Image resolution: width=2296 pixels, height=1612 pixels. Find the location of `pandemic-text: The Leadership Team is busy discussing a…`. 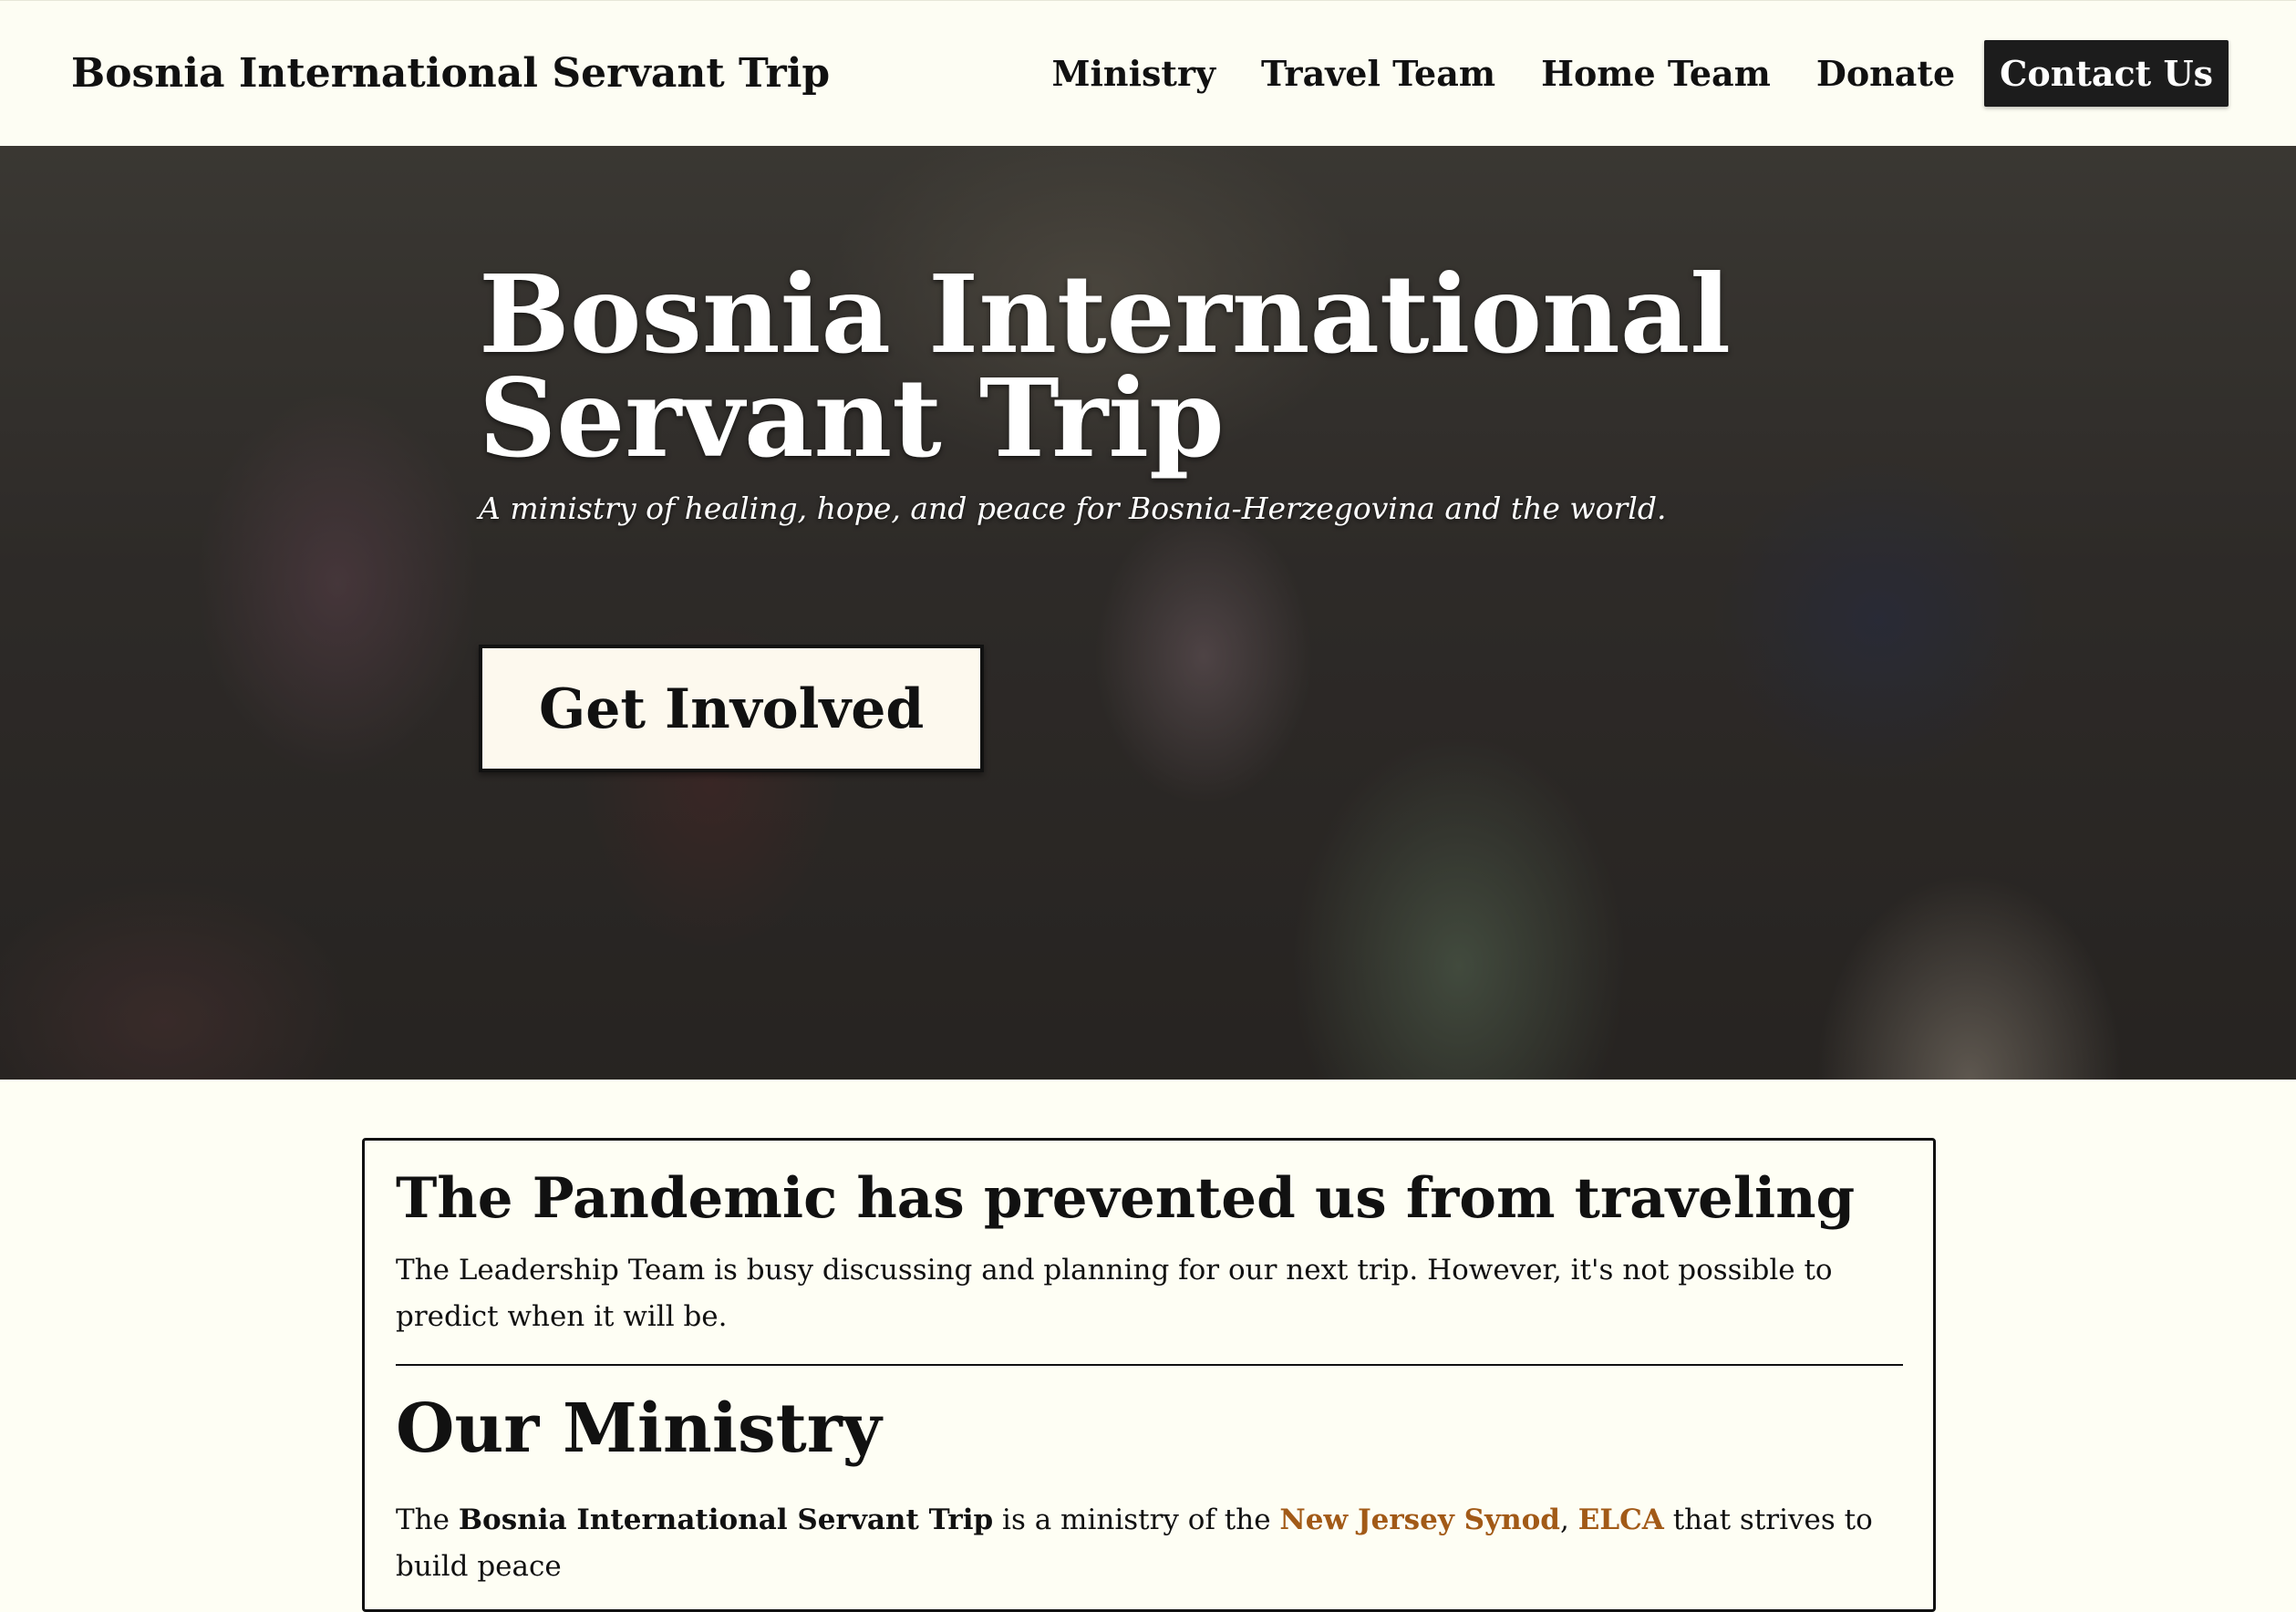

pandemic-text: The Leadership Team is busy discussing a… is located at coordinates (1114, 1293).